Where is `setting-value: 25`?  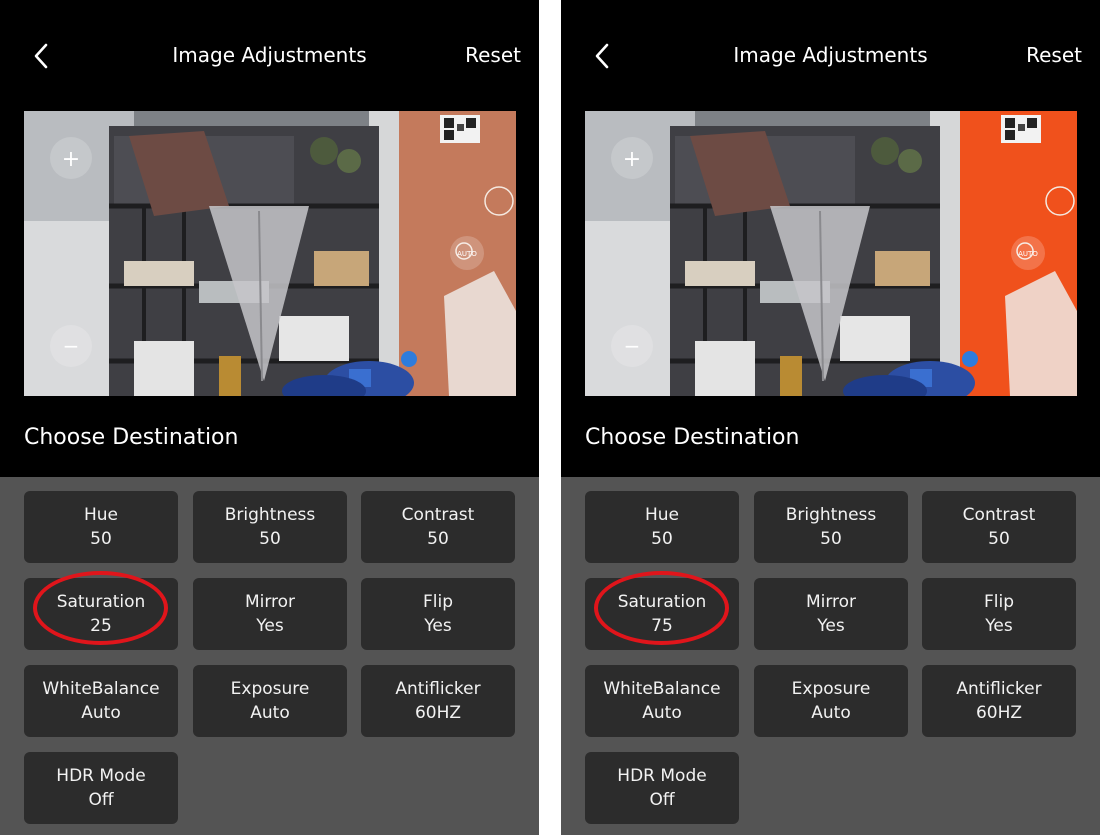
setting-value: 25 is located at coordinates (101, 626).